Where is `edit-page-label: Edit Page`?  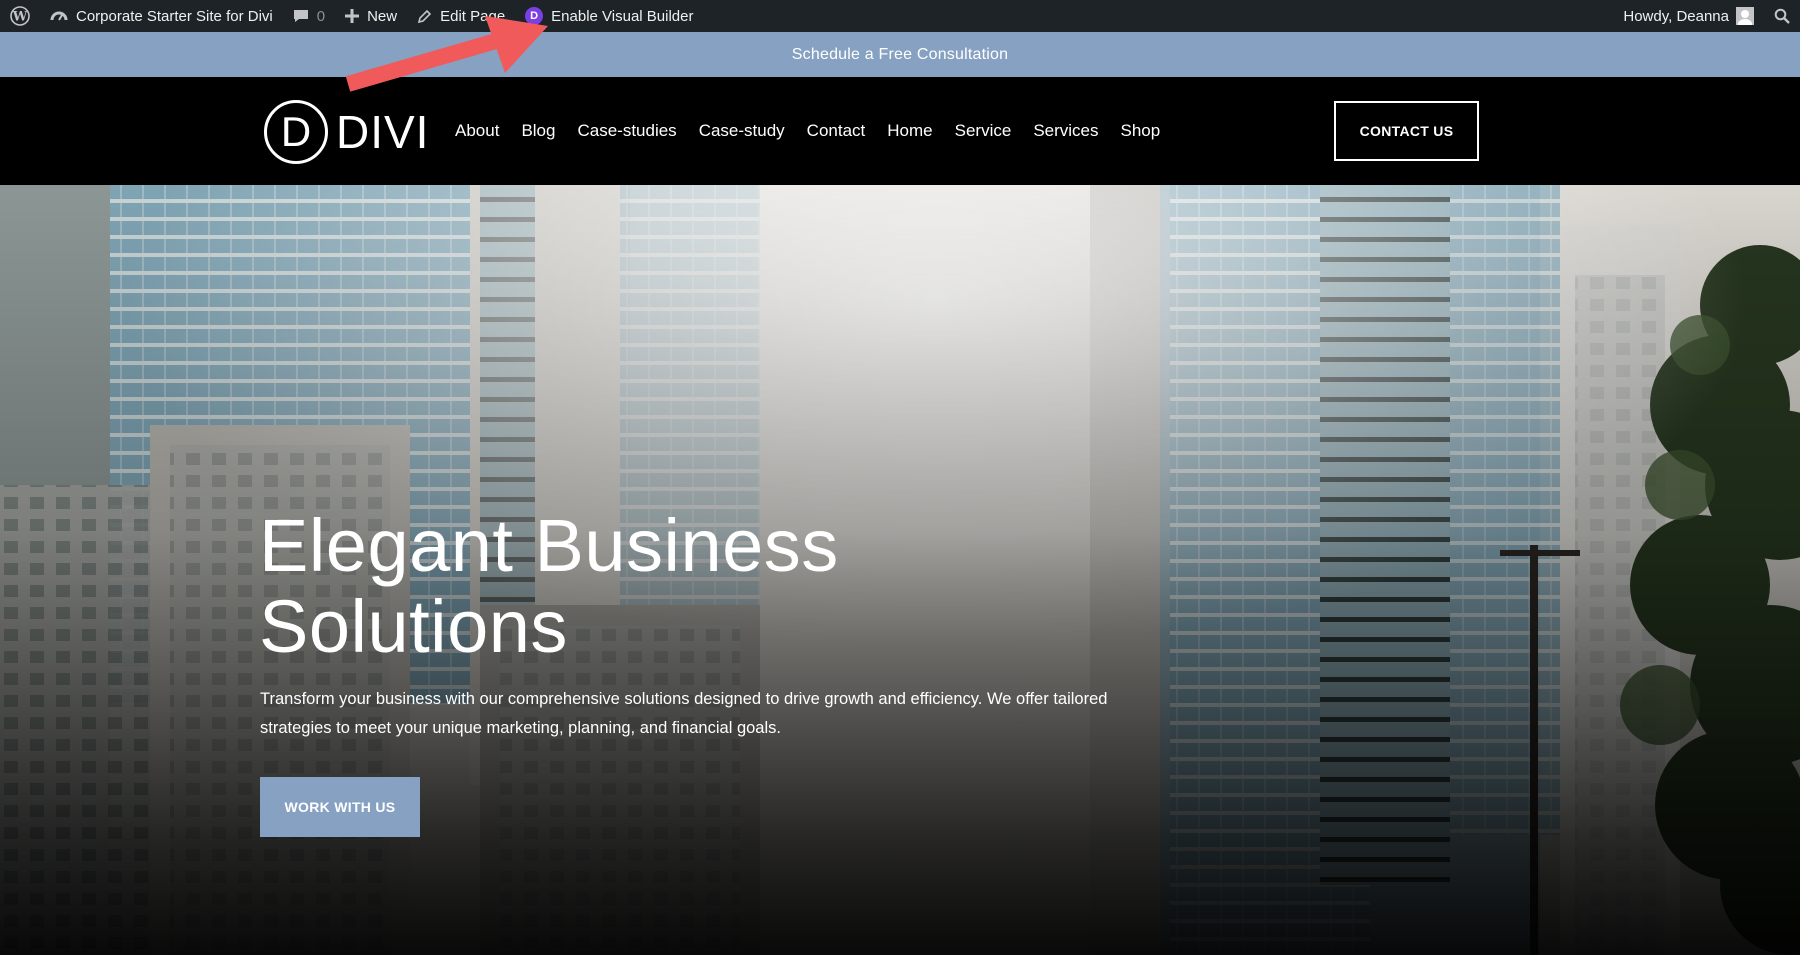 edit-page-label: Edit Page is located at coordinates (473, 16).